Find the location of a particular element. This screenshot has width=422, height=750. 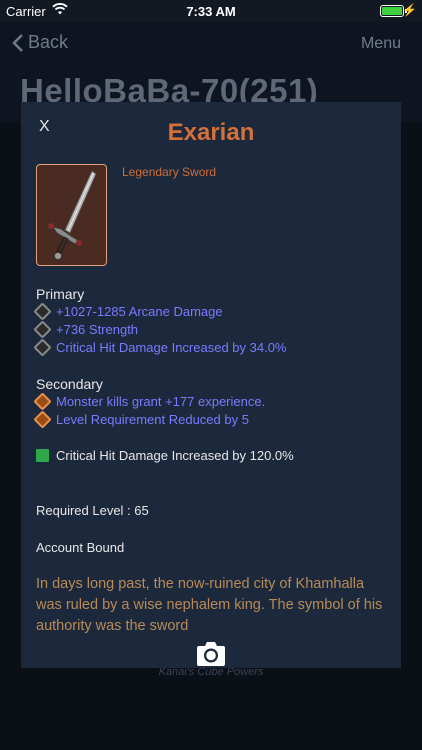

secondary-label: Secondary is located at coordinates (69, 384).